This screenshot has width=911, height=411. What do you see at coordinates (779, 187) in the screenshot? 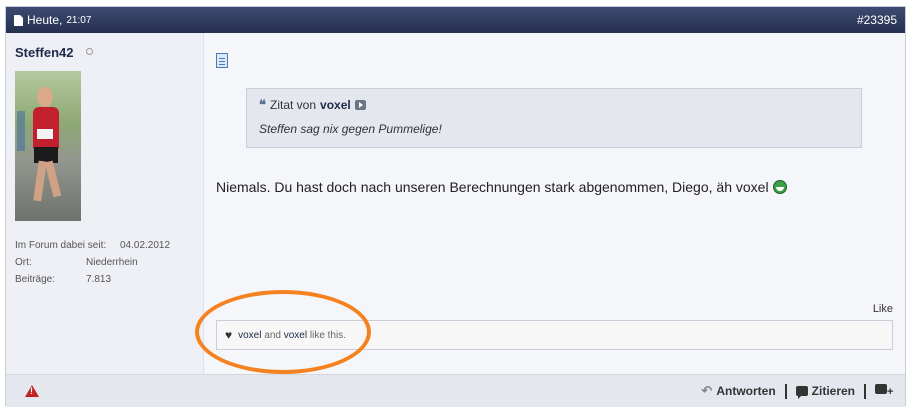
I see `smiley-icon` at bounding box center [779, 187].